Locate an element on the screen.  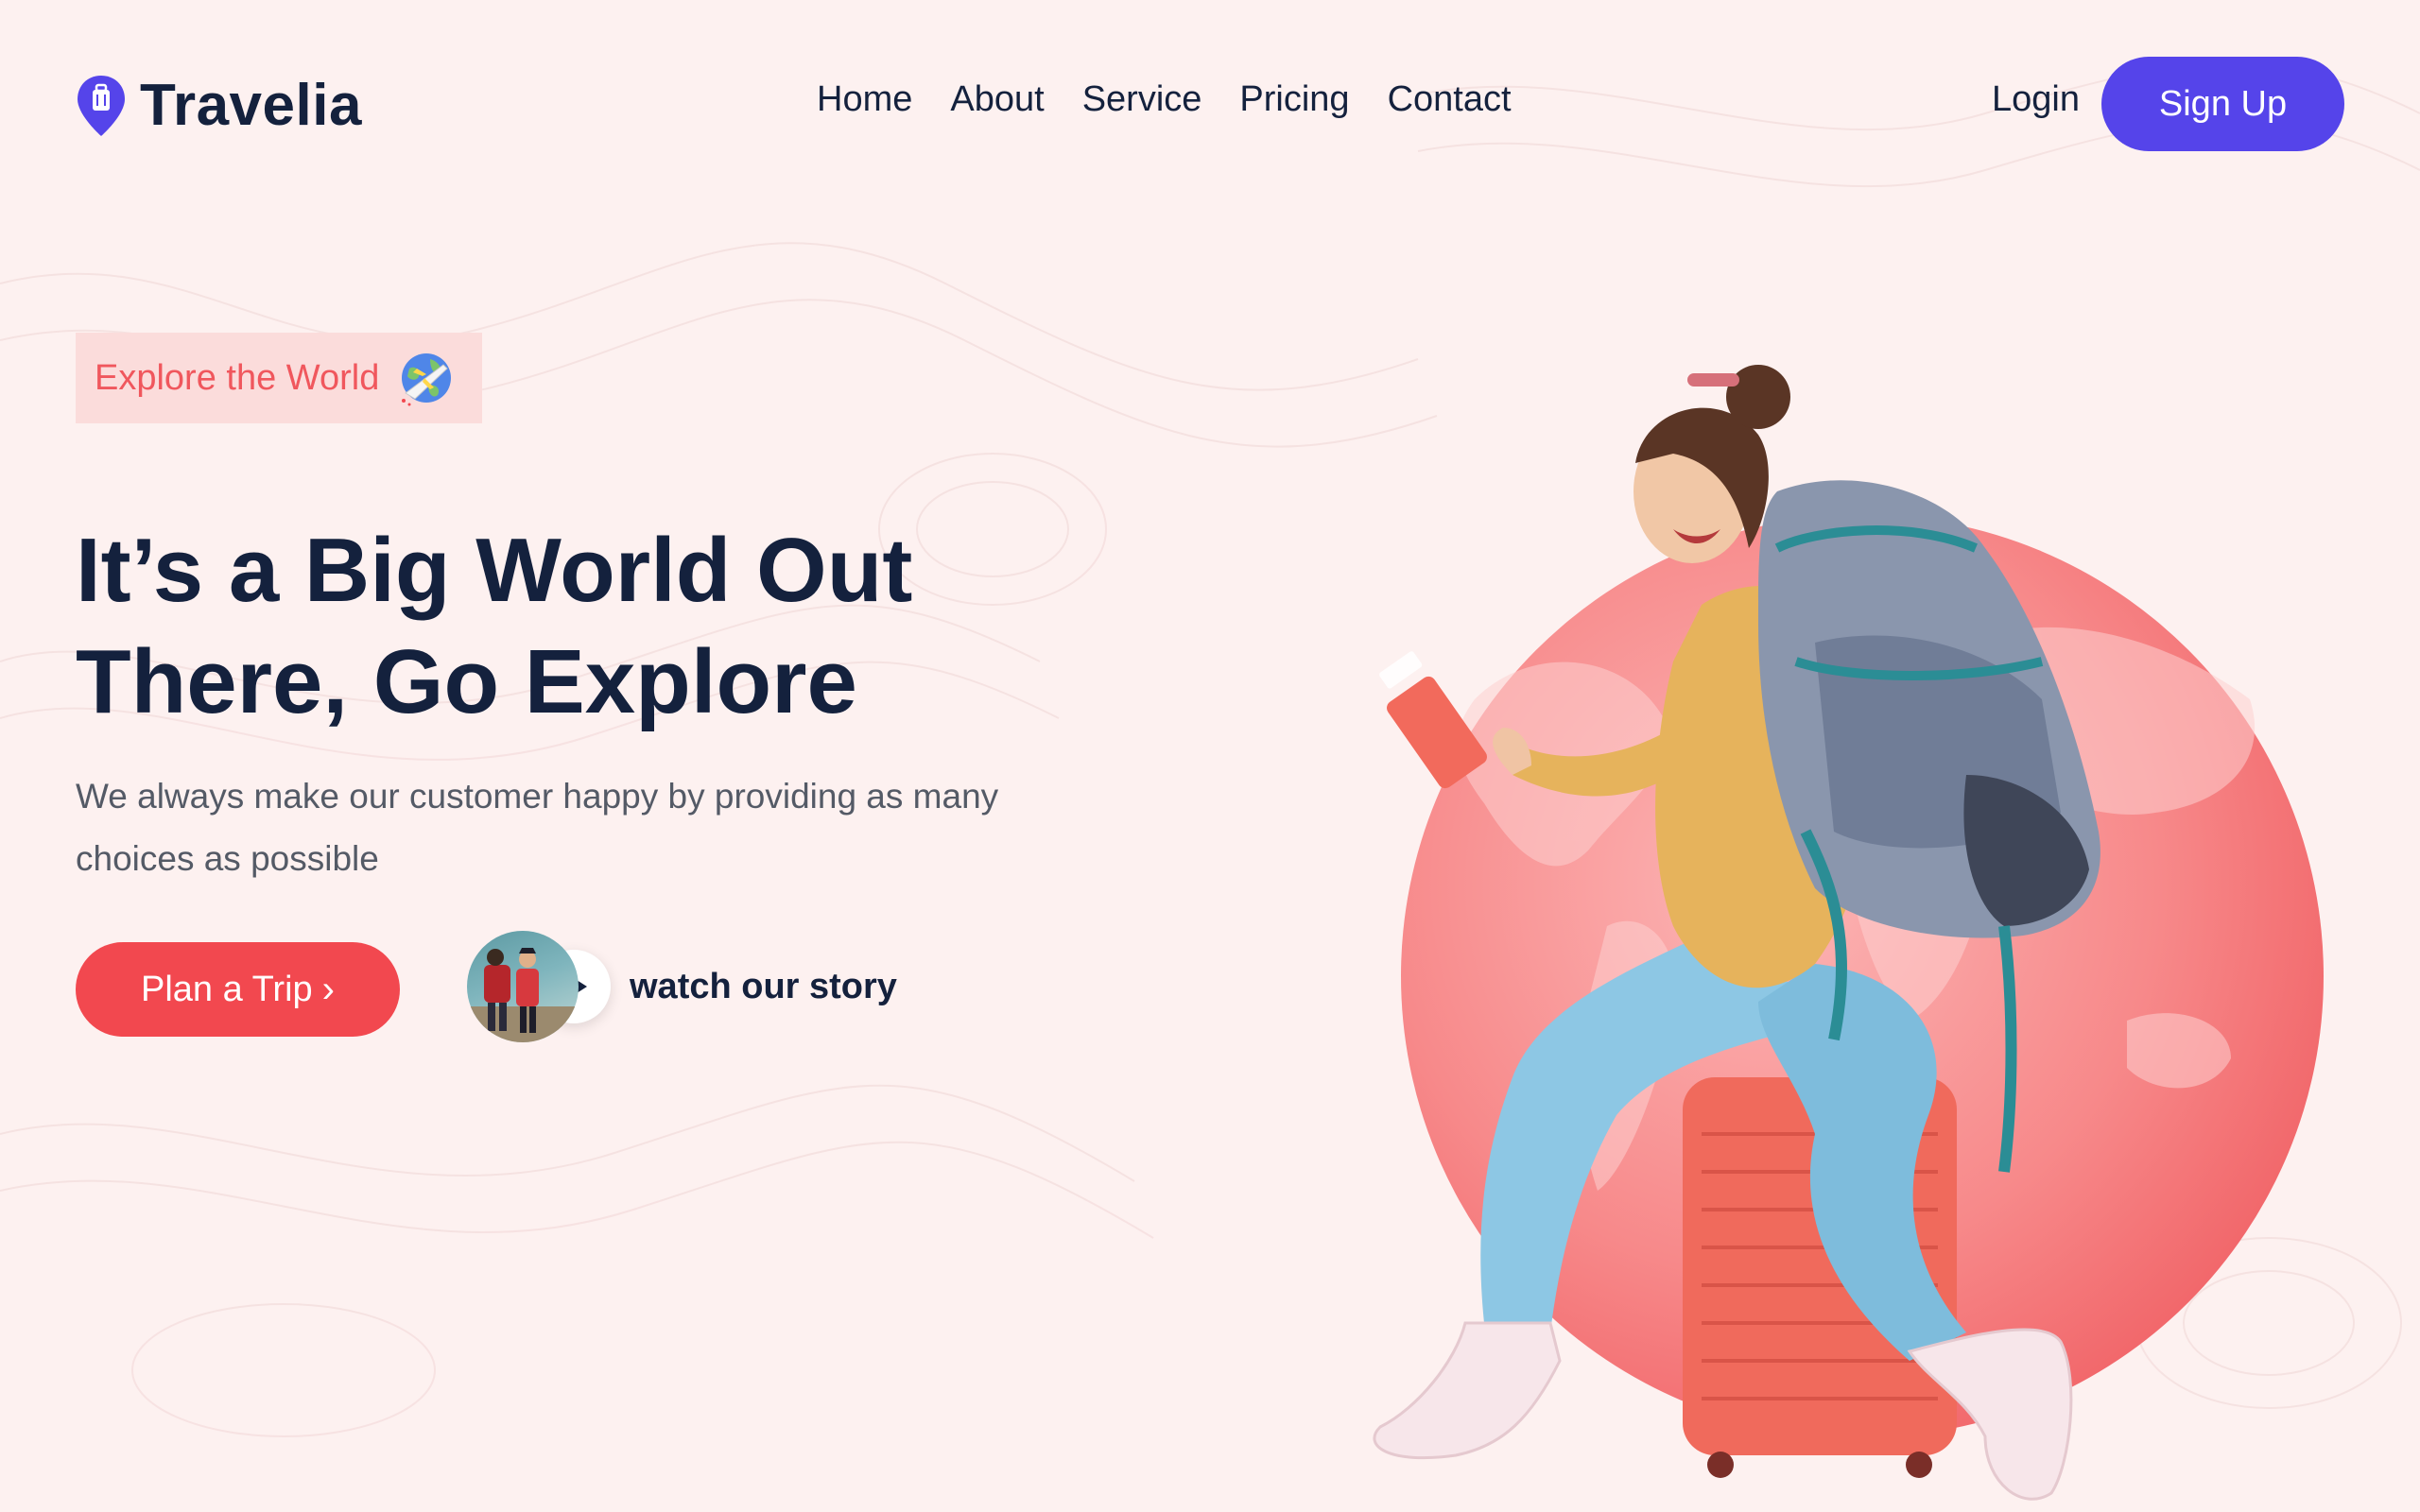
headline-line-1: It’s a Big World Out is located at coordinates (494, 570).